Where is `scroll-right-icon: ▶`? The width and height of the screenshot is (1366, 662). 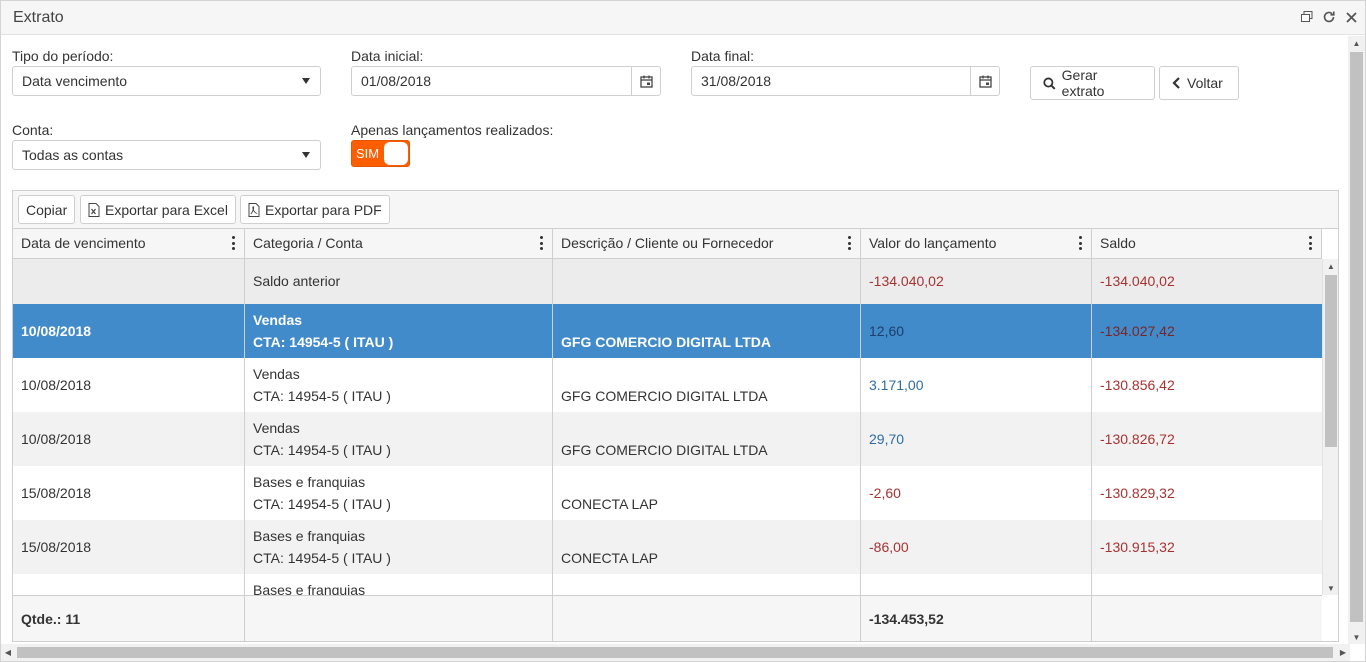
scroll-right-icon: ▶ is located at coordinates (1343, 652).